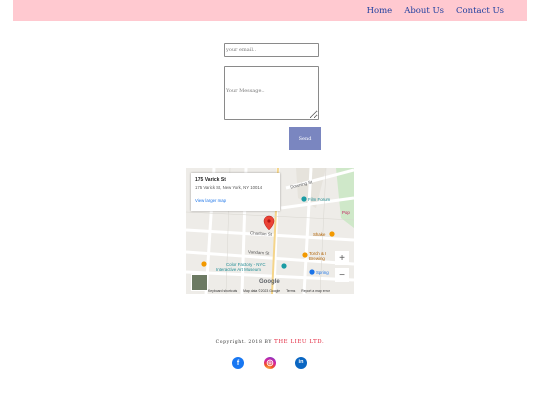 Image resolution: width=540 pixels, height=405 pixels. I want to click on copyright-text: Copyright. 2018 BY THE LIEU LTD., so click(270, 342).